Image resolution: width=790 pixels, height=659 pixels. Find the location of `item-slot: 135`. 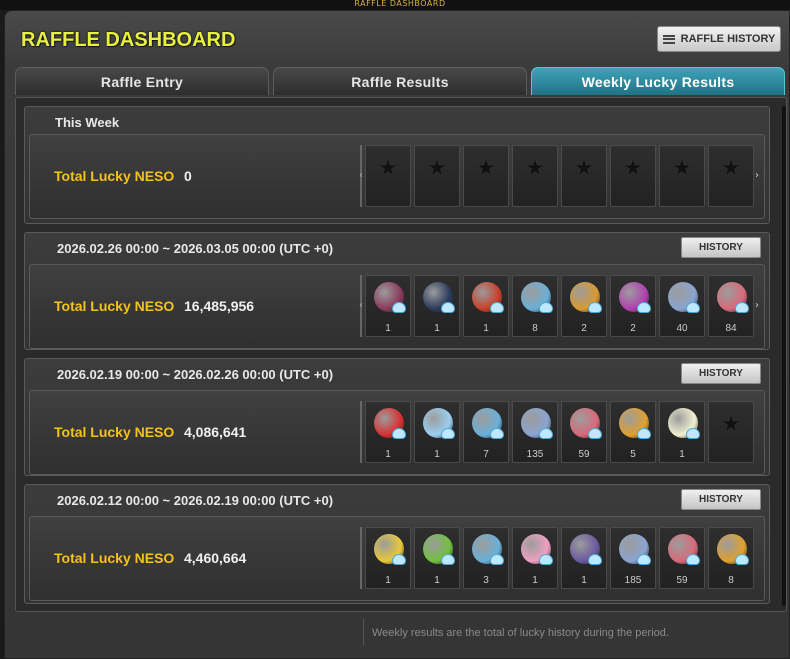

item-slot: 135 is located at coordinates (535, 432).